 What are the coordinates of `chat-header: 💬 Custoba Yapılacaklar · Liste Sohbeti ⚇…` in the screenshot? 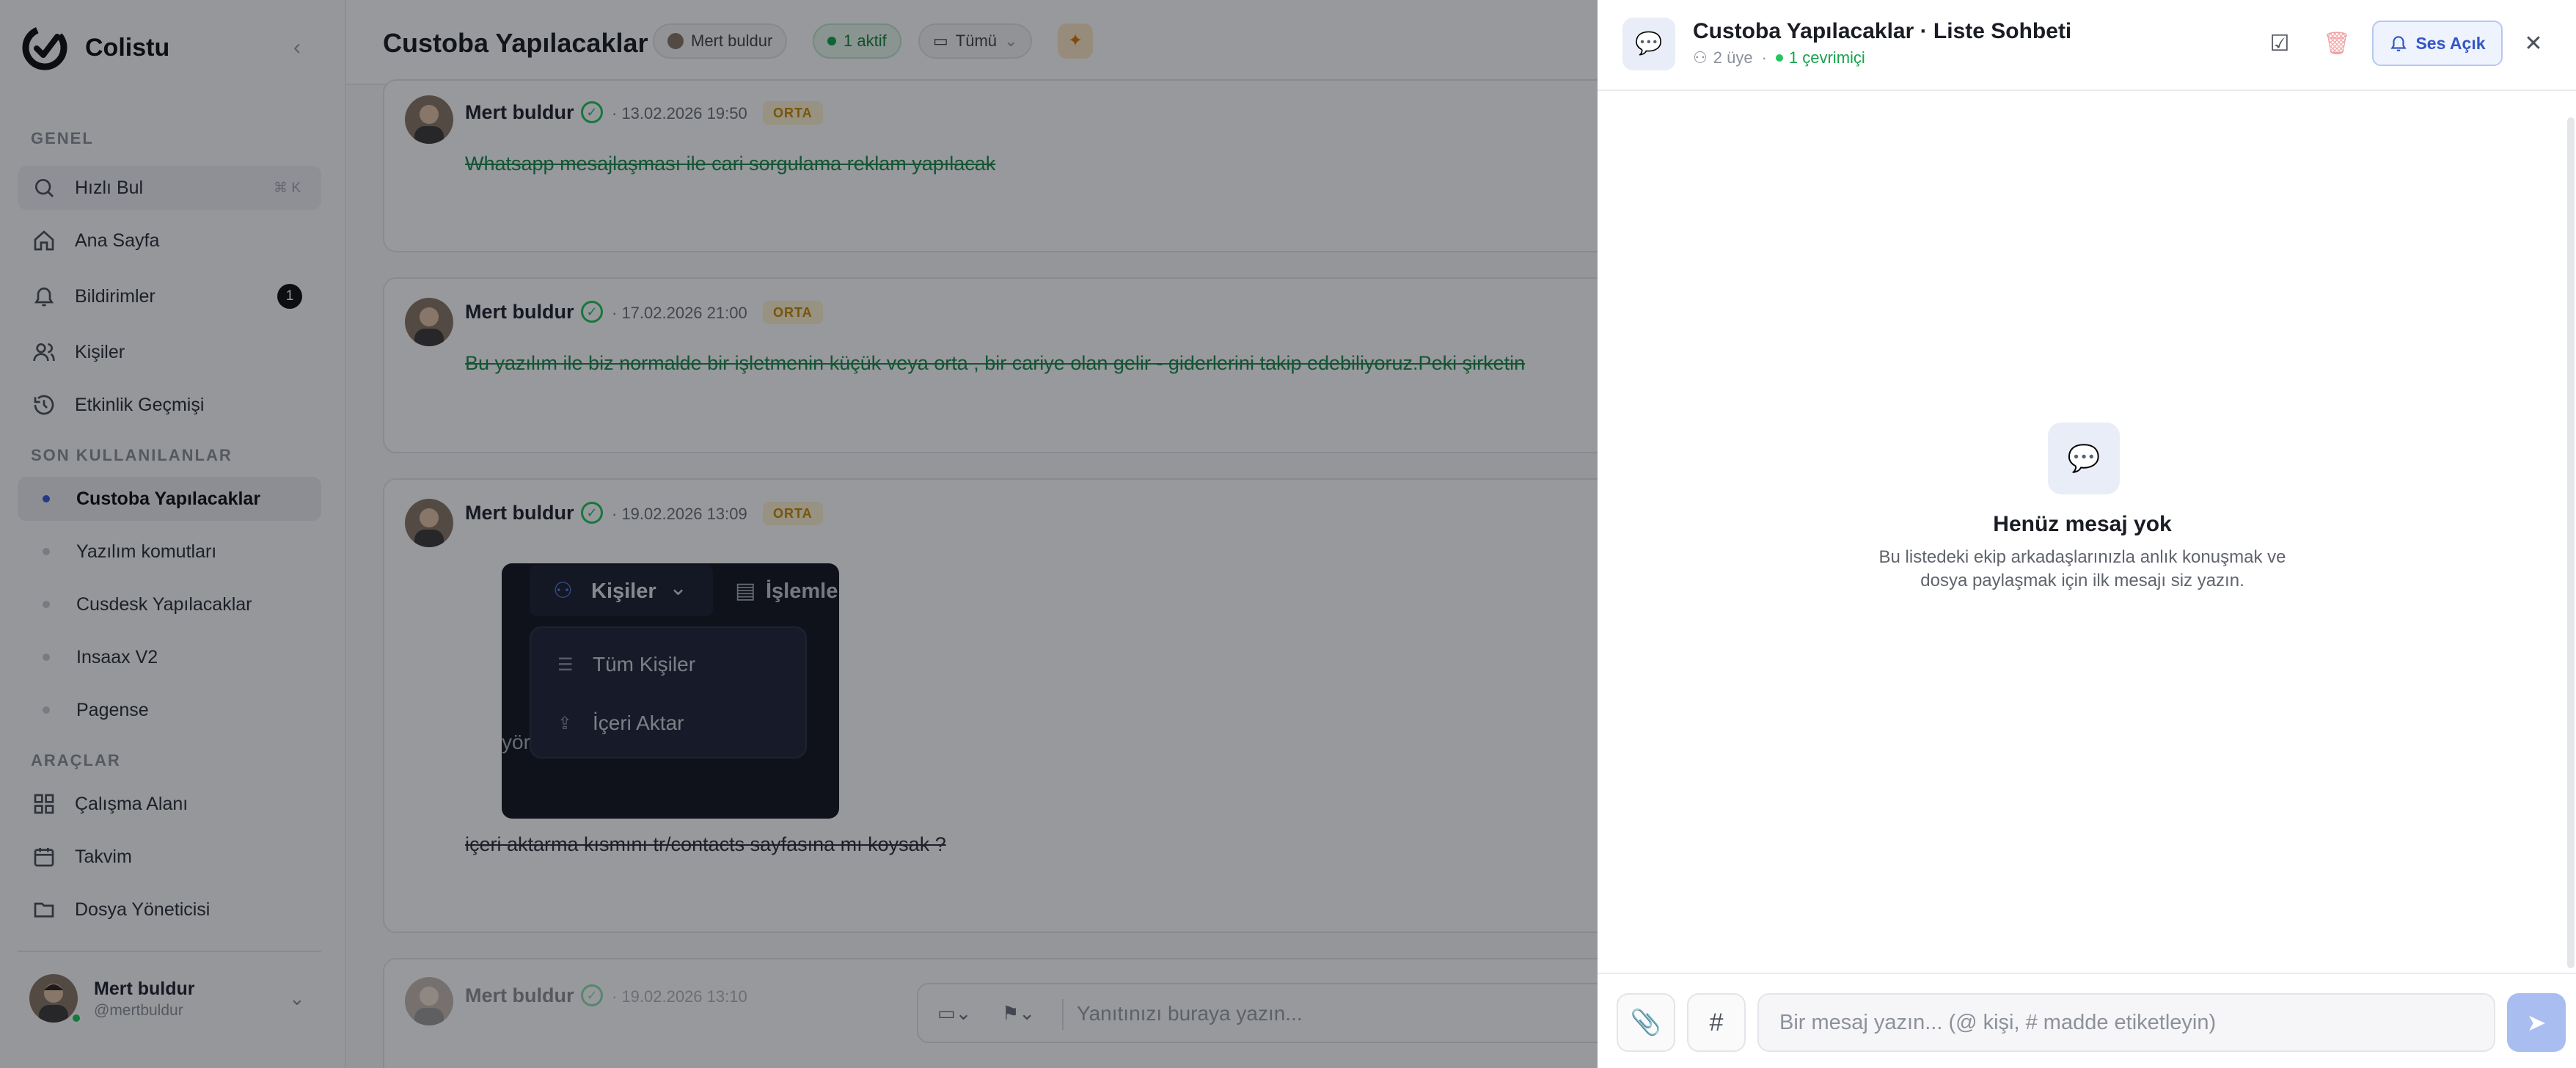 It's located at (2087, 45).